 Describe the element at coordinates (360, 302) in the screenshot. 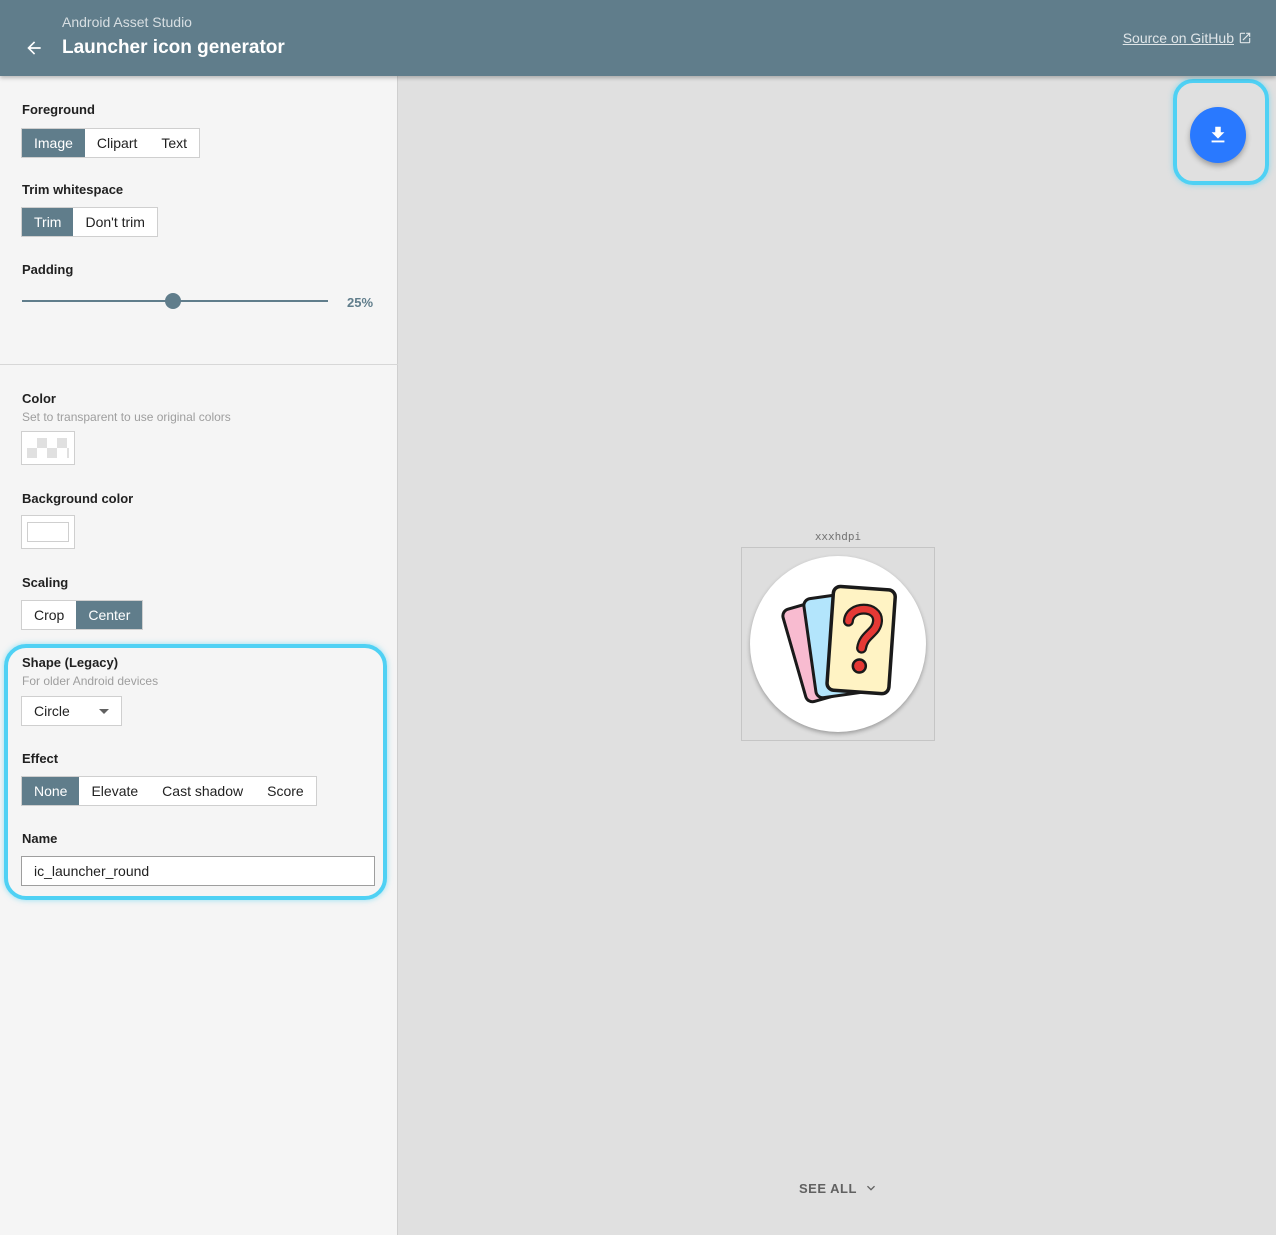

I see `padding-value: 25%` at that location.